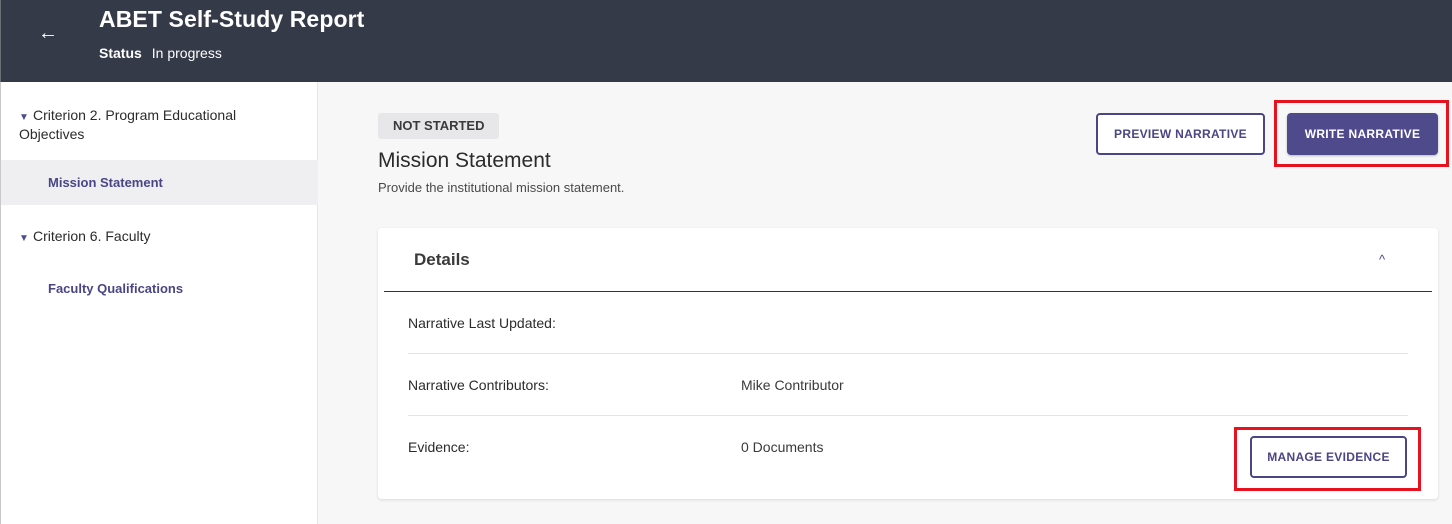 The image size is (1452, 524). I want to click on evidence-value: 0 Documents, so click(782, 447).